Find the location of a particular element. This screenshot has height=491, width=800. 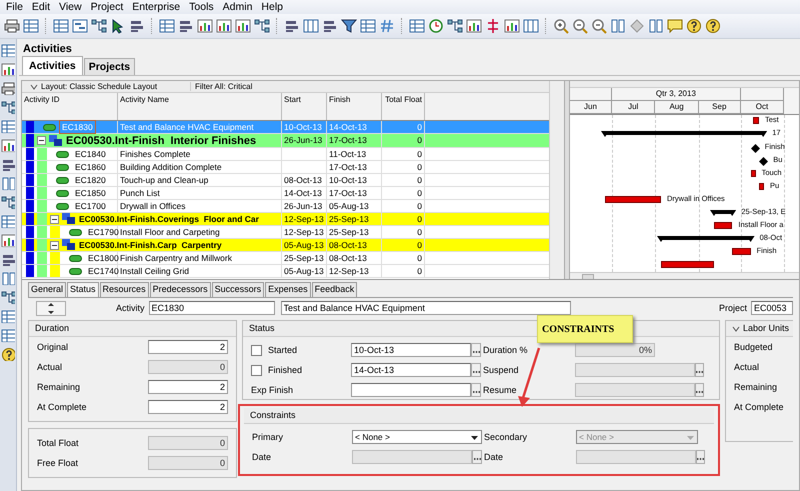

filter-icon is located at coordinates (349, 26).